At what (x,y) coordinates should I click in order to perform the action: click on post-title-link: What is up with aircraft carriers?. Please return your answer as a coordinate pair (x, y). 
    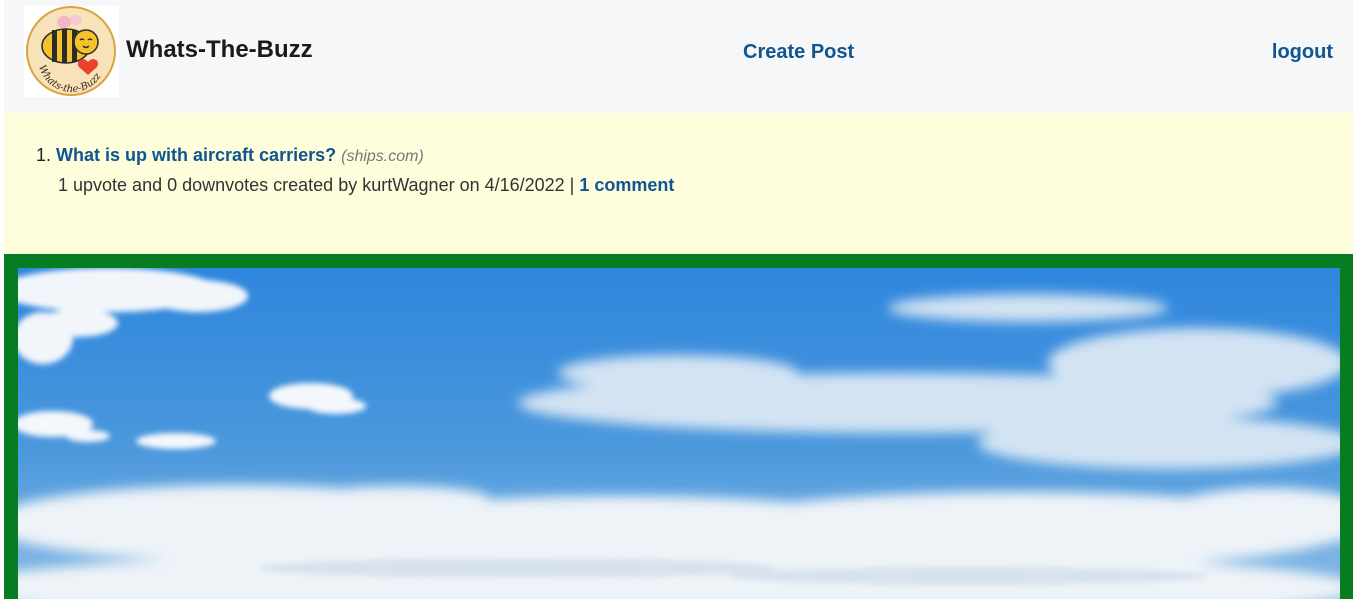
    Looking at the image, I should click on (196, 155).